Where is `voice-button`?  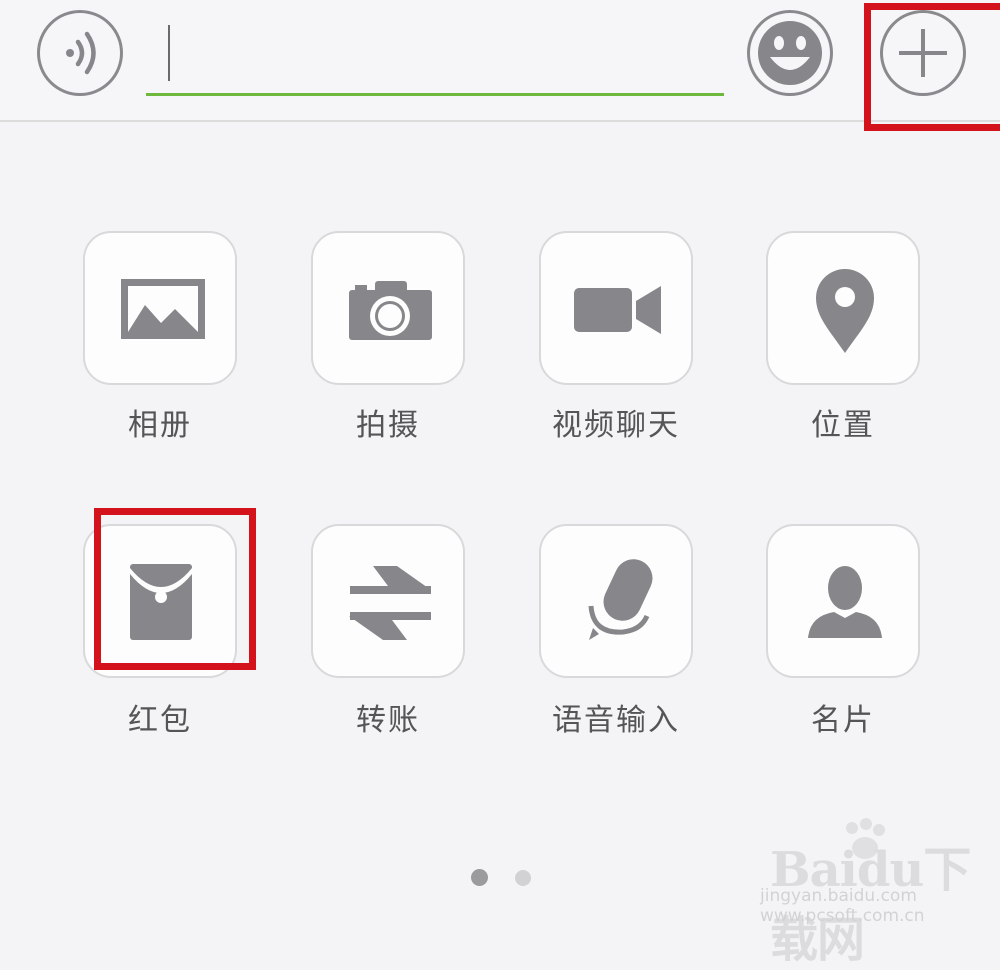 voice-button is located at coordinates (80, 53).